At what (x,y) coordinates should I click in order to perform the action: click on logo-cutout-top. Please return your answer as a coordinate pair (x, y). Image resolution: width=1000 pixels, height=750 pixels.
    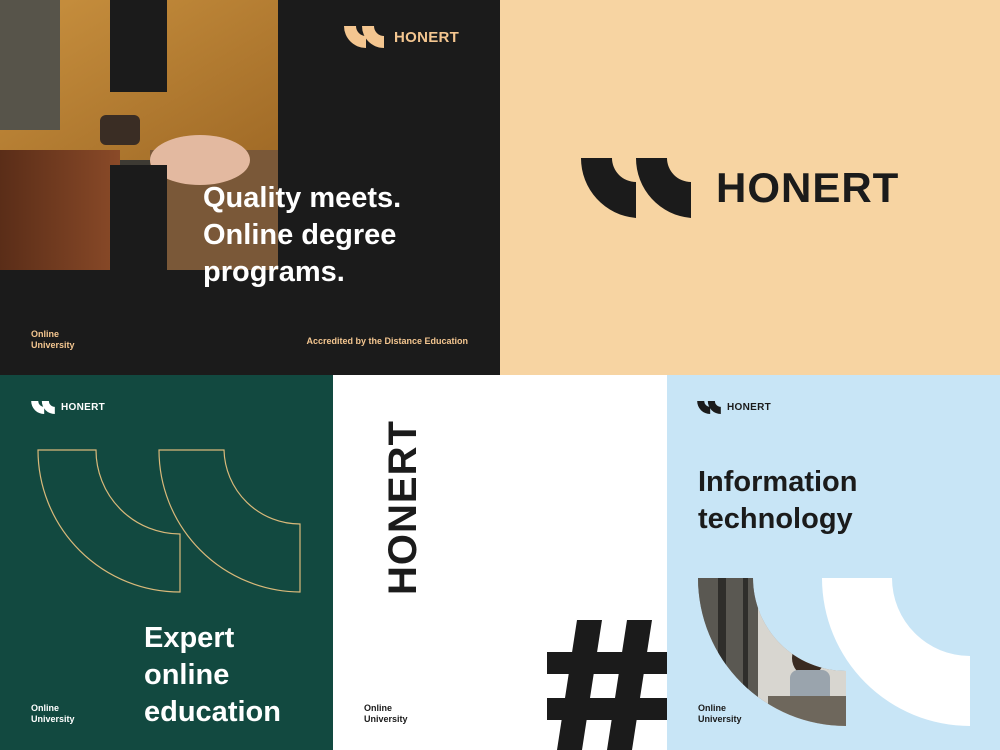
    Looking at the image, I should click on (138, 46).